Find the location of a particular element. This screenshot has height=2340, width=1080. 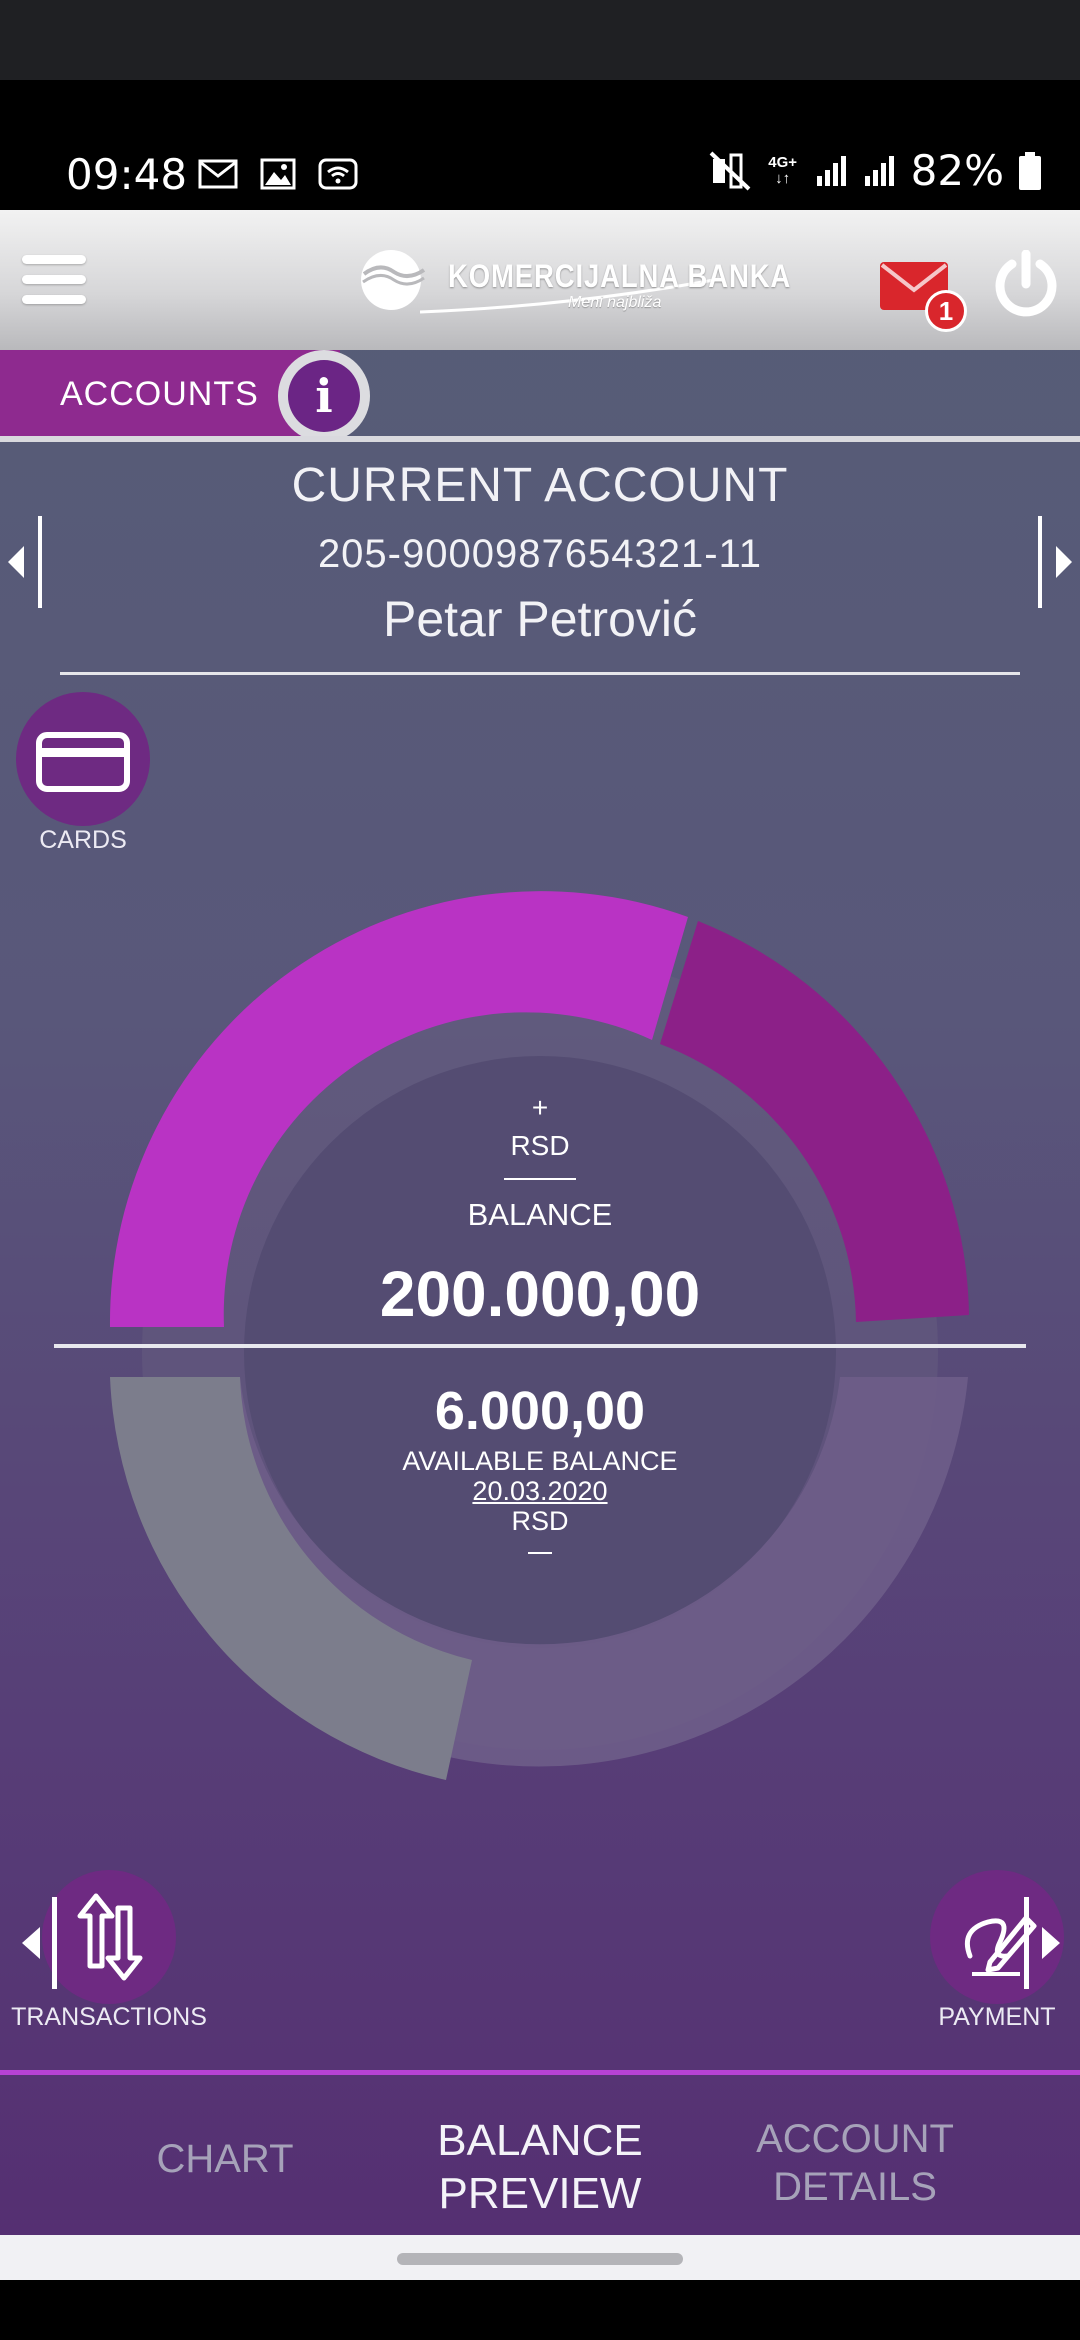

network-icon: 4G+ ↓↑ is located at coordinates (783, 170).